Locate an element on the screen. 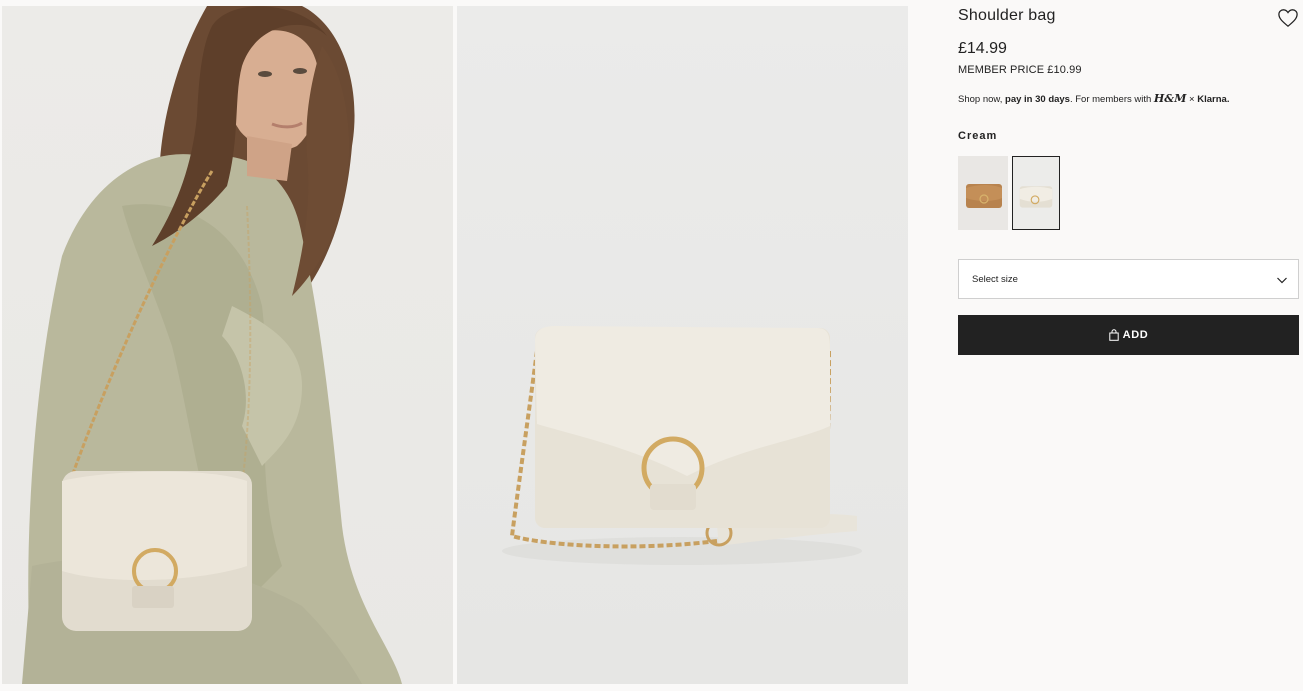  klarna-times: × is located at coordinates (1192, 99).